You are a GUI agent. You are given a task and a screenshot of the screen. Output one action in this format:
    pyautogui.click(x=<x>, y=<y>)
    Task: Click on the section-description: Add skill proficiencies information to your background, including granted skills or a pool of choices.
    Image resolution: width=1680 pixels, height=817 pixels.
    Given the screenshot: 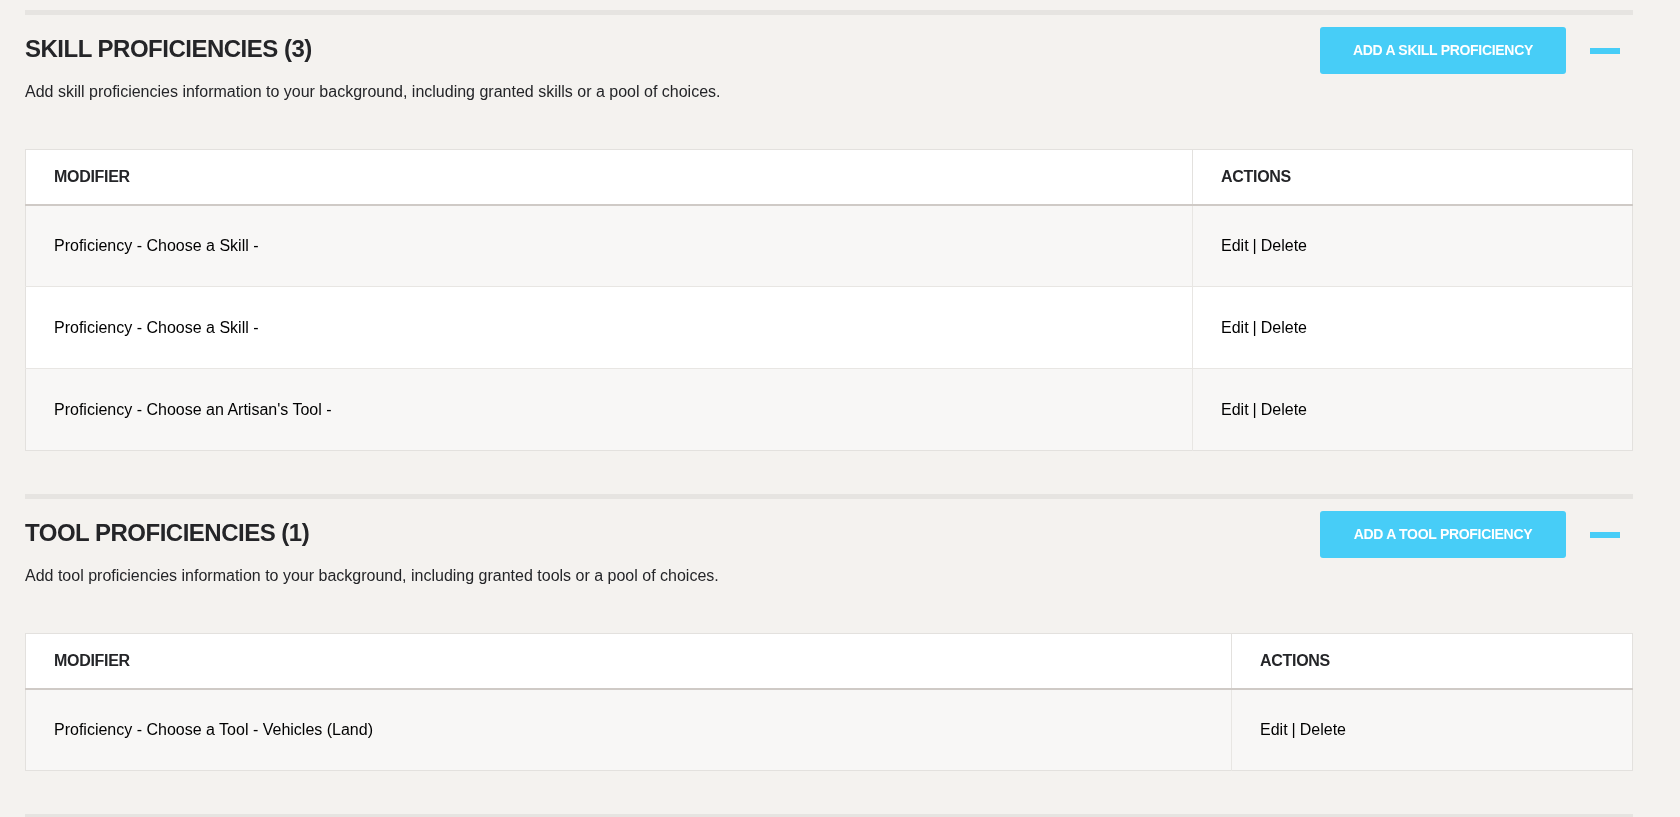 What is the action you would take?
    pyautogui.click(x=373, y=92)
    